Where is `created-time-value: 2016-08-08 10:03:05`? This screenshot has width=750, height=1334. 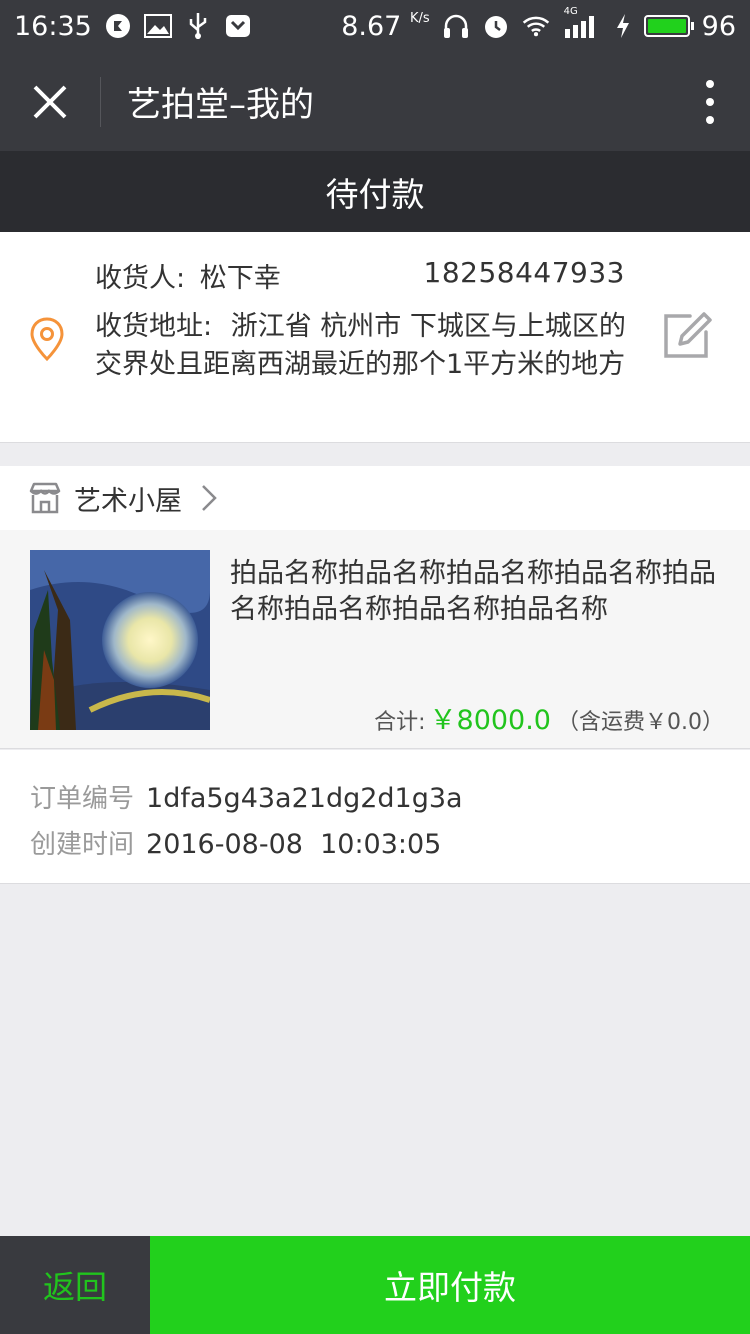 created-time-value: 2016-08-08 10:03:05 is located at coordinates (294, 844).